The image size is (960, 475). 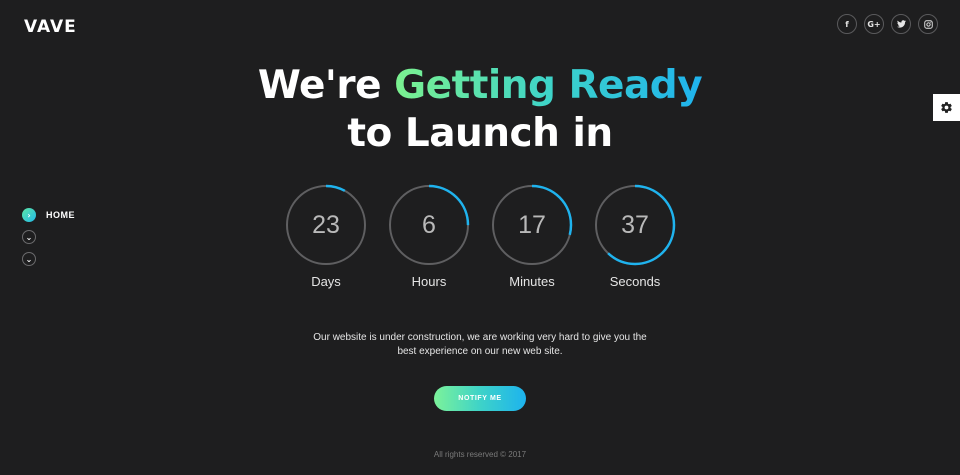 What do you see at coordinates (429, 281) in the screenshot?
I see `countdown-label: Hours` at bounding box center [429, 281].